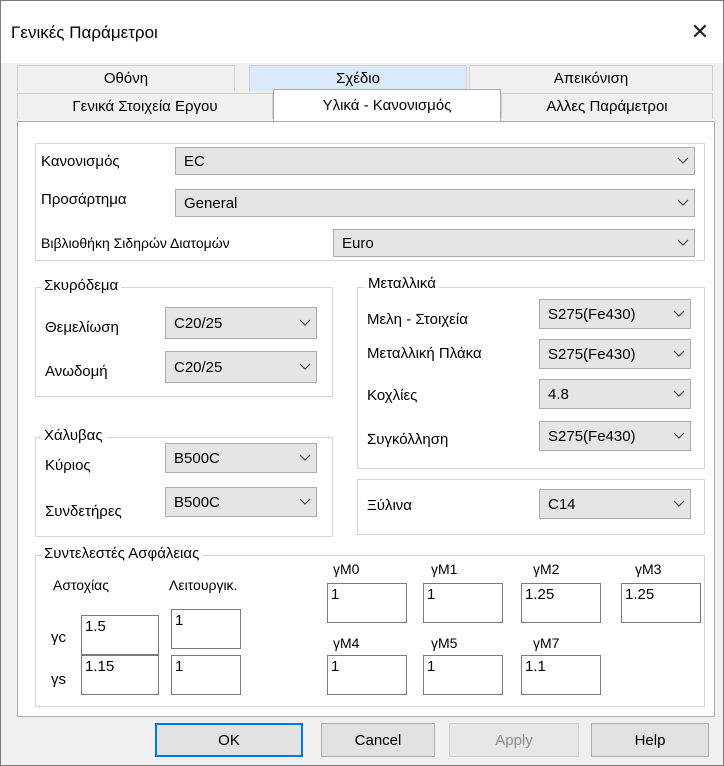 Image resolution: width=724 pixels, height=766 pixels. What do you see at coordinates (444, 643) in the screenshot?
I see `gm5-label: γM5` at bounding box center [444, 643].